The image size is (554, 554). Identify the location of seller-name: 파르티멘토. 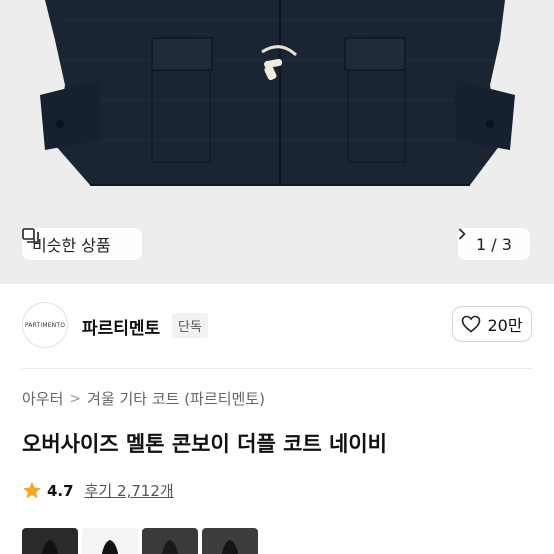
(121, 326).